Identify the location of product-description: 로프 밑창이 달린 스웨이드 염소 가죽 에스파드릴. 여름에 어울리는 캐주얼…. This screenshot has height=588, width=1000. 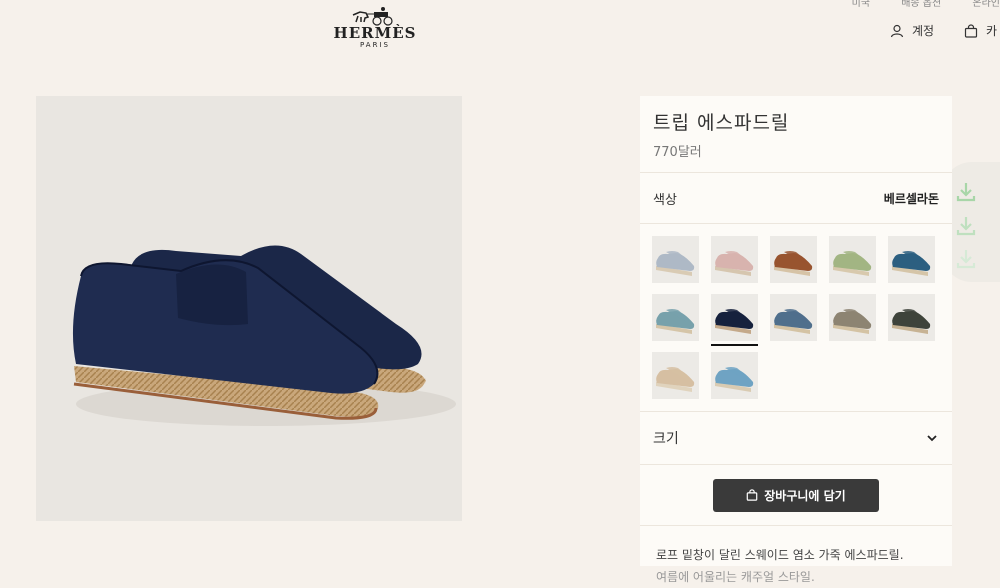
(796, 557).